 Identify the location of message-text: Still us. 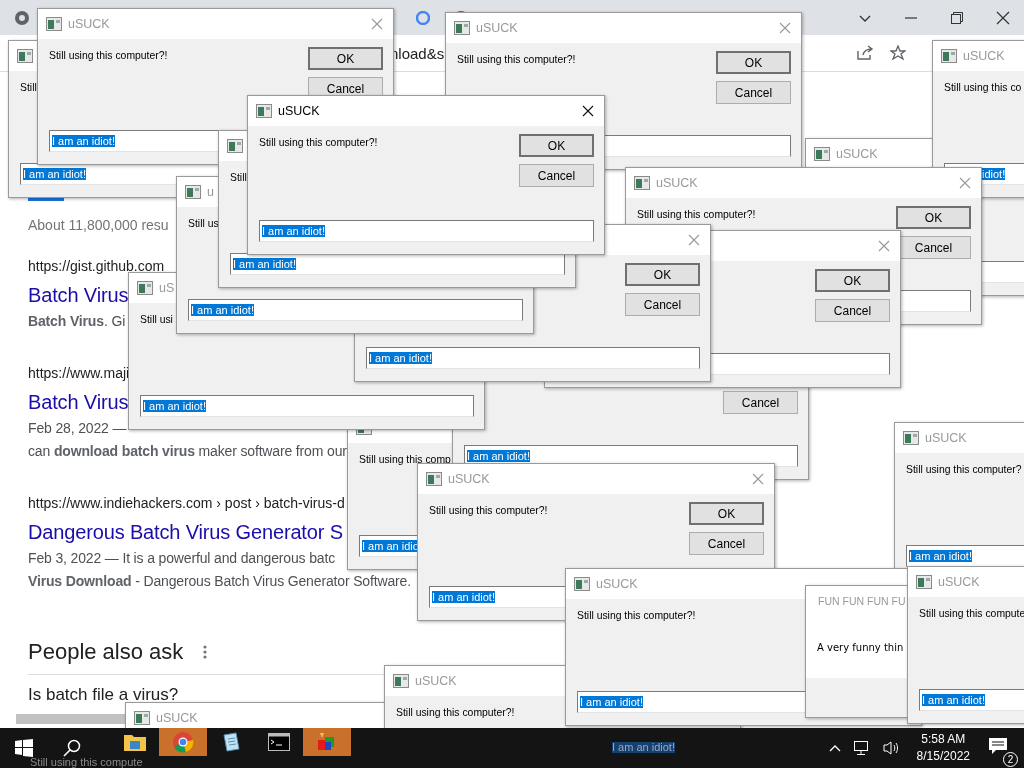
(203, 223).